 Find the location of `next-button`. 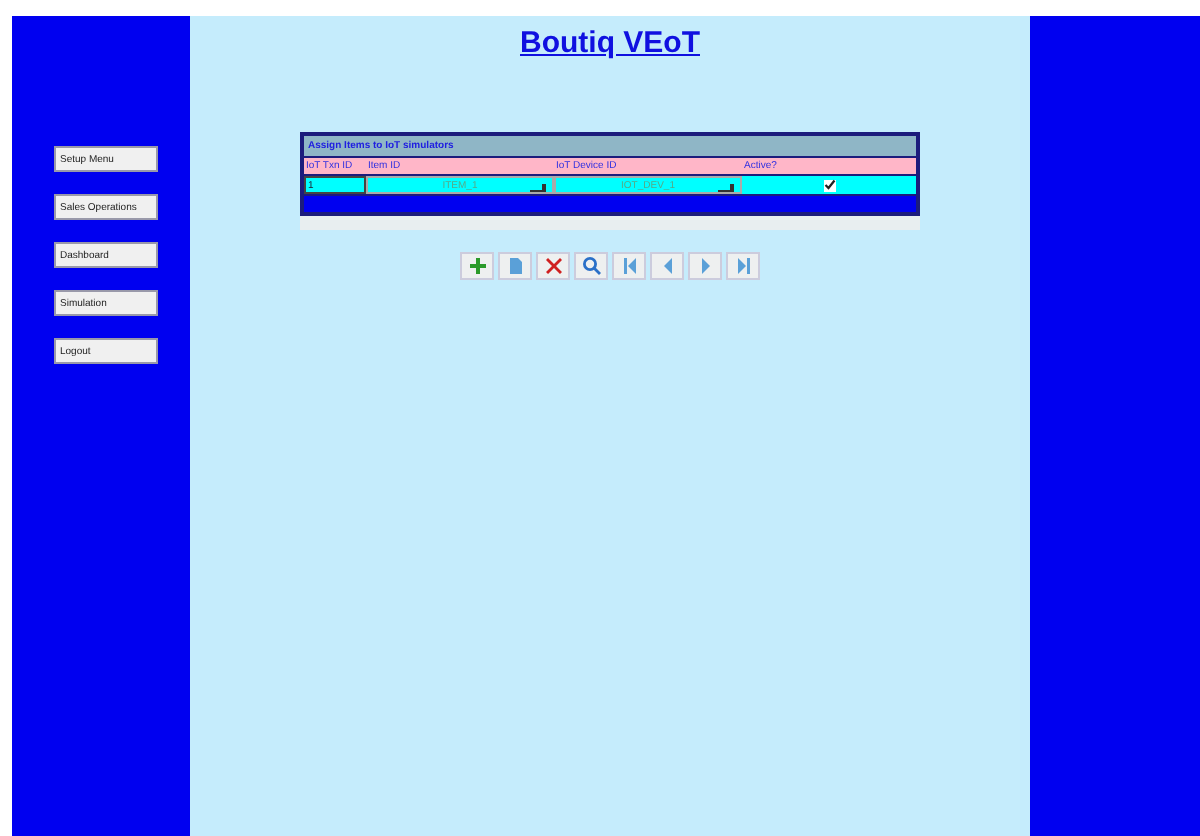

next-button is located at coordinates (705, 266).